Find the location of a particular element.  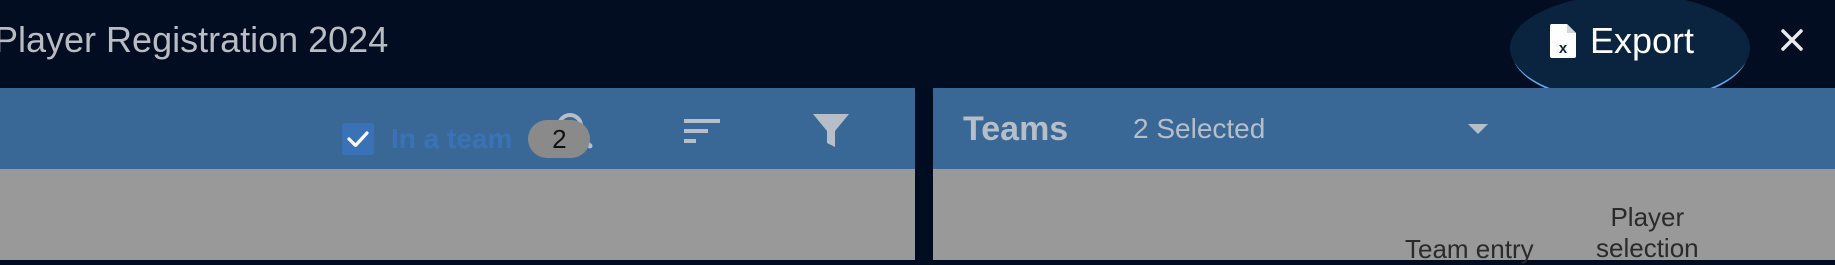

panel-divider is located at coordinates (924, 174).